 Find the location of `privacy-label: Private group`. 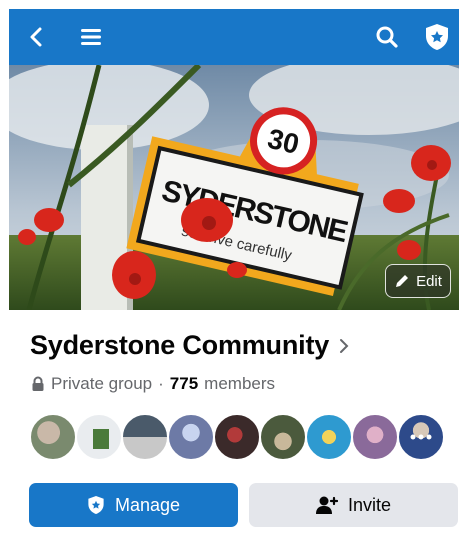

privacy-label: Private group is located at coordinates (102, 383).